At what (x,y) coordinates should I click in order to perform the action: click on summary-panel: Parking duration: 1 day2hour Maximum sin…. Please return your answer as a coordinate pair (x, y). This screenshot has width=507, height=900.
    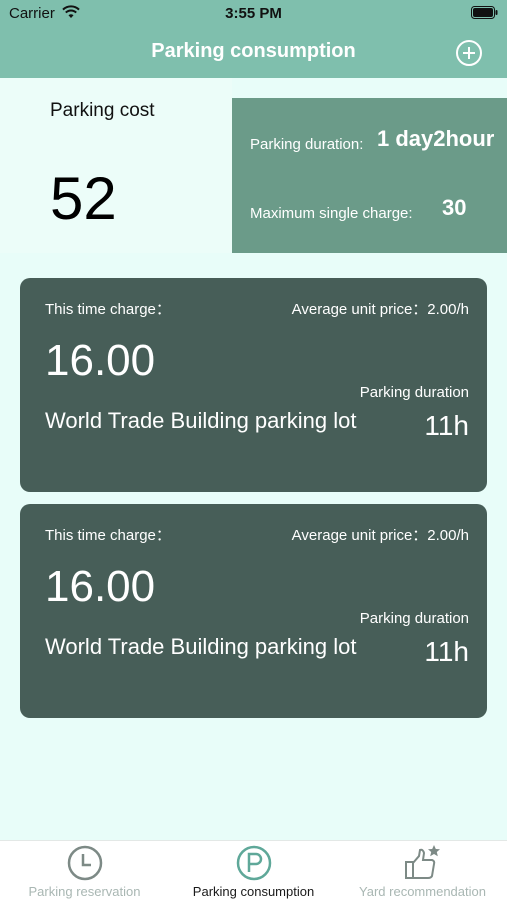
    Looking at the image, I should click on (369, 175).